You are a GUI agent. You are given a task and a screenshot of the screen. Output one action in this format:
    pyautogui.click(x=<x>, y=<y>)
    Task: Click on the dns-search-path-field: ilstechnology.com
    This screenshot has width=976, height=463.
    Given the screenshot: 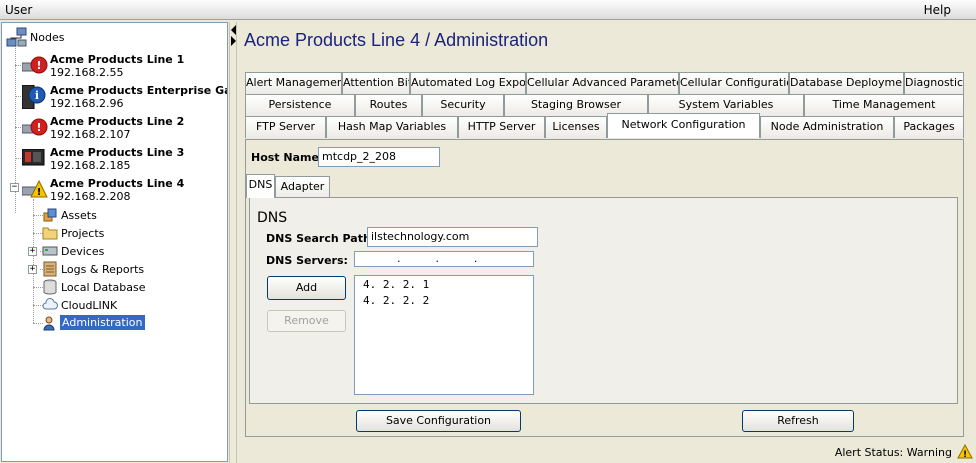 What is the action you would take?
    pyautogui.click(x=452, y=237)
    